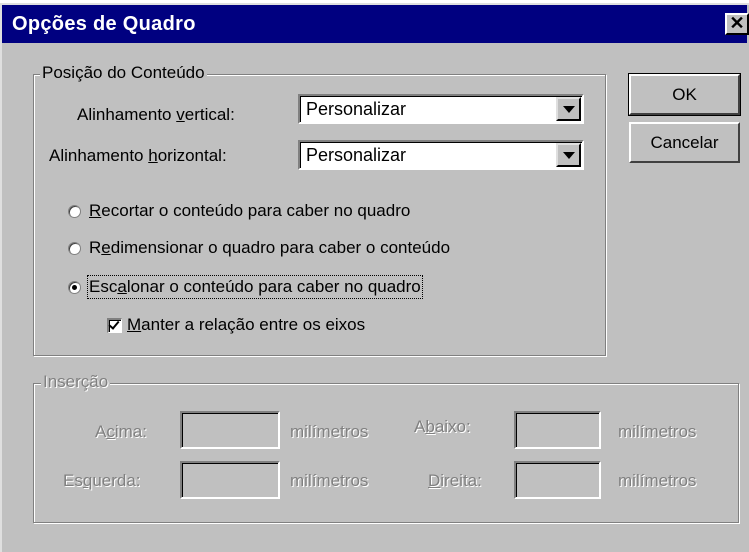 This screenshot has height=552, width=749. What do you see at coordinates (657, 480) in the screenshot?
I see `inset-right-unit: milímetros` at bounding box center [657, 480].